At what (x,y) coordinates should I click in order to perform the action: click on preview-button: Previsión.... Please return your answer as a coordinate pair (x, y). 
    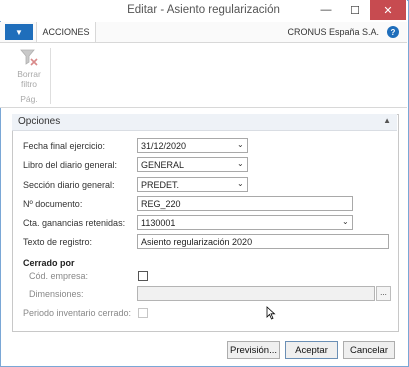
    Looking at the image, I should click on (253, 350).